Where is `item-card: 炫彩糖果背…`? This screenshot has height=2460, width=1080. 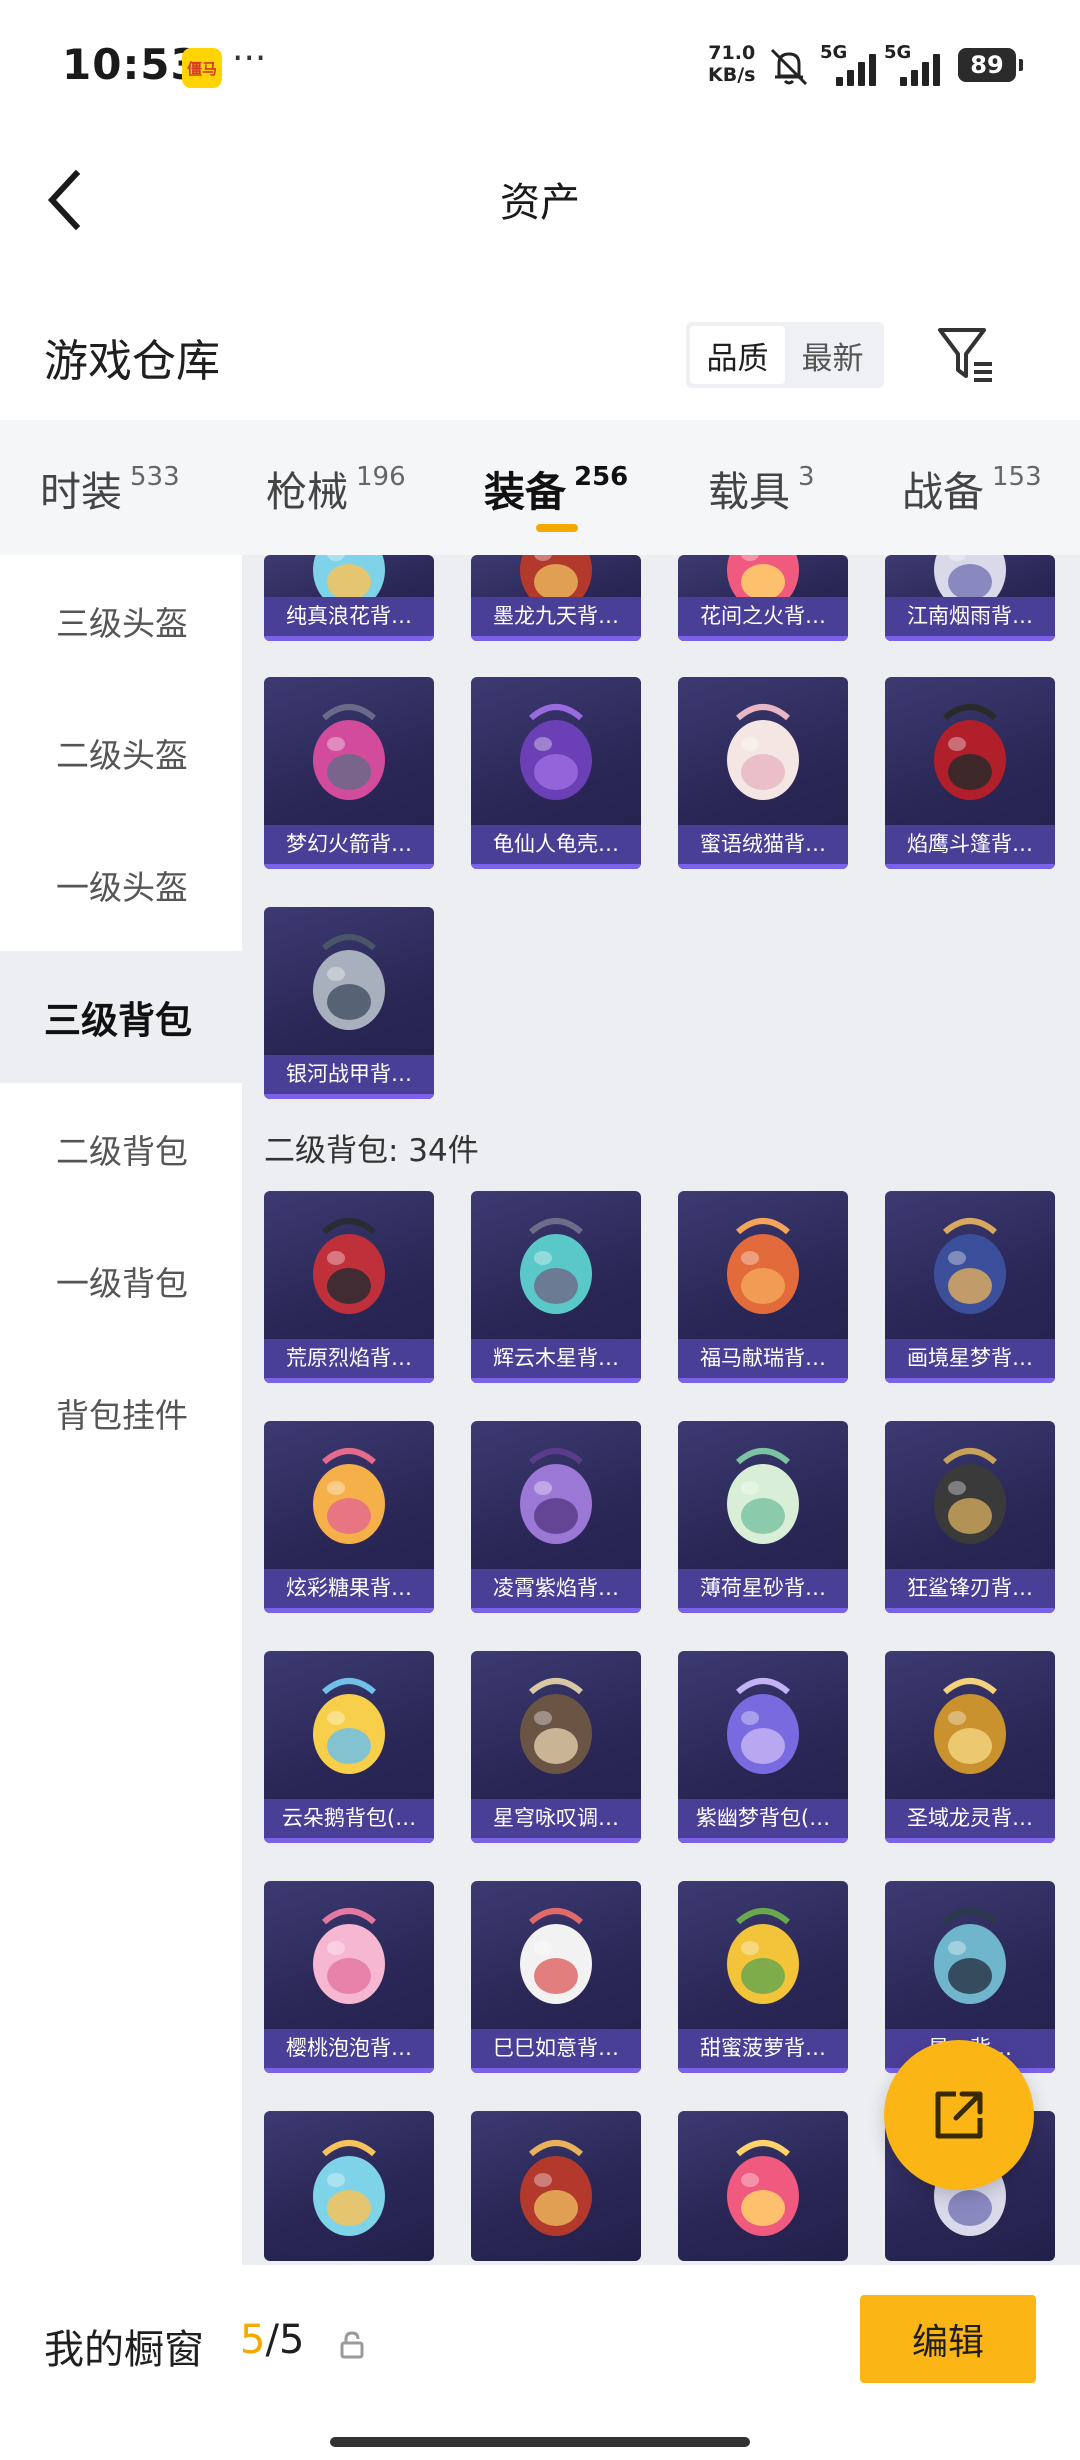
item-card: 炫彩糖果背… is located at coordinates (349, 1517).